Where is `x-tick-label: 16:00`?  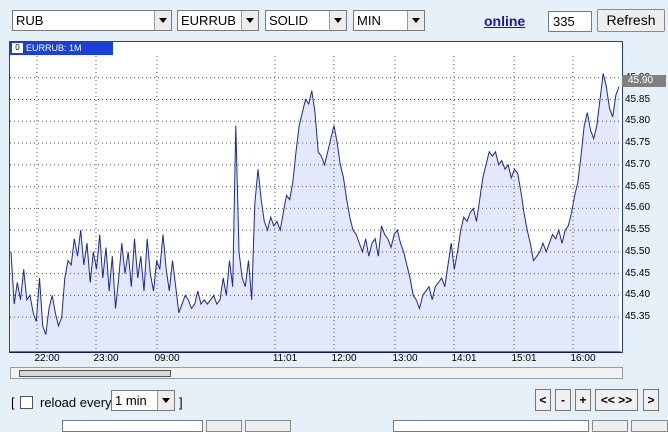 x-tick-label: 16:00 is located at coordinates (583, 358).